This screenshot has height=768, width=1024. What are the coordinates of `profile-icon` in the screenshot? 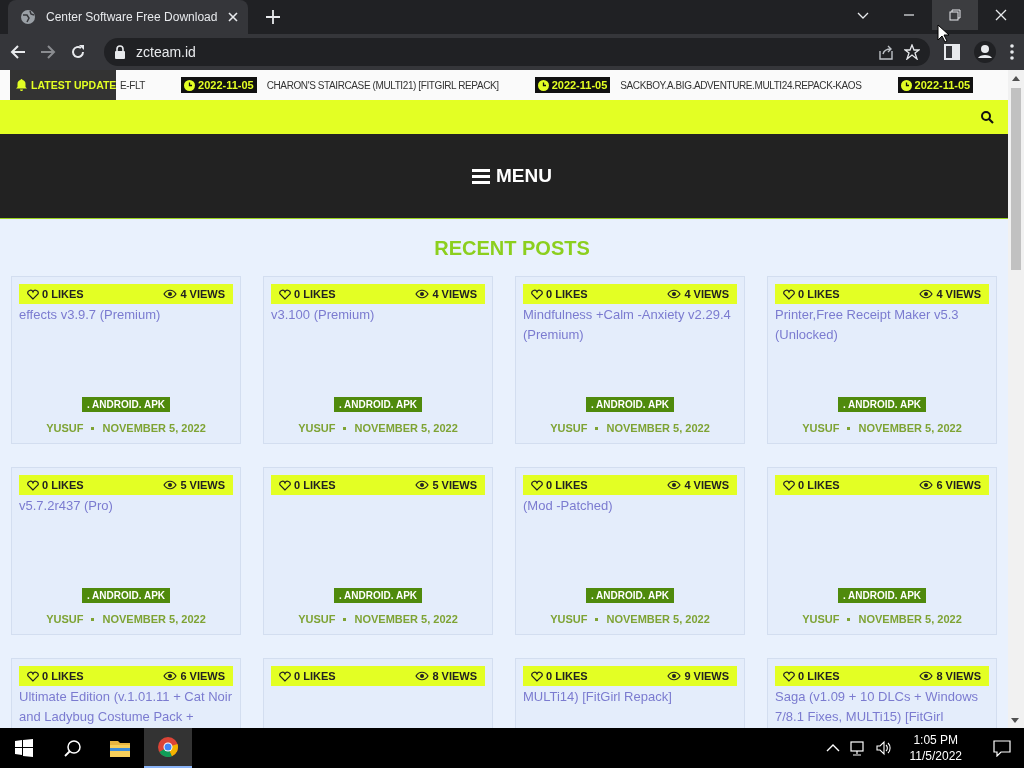 It's located at (985, 52).